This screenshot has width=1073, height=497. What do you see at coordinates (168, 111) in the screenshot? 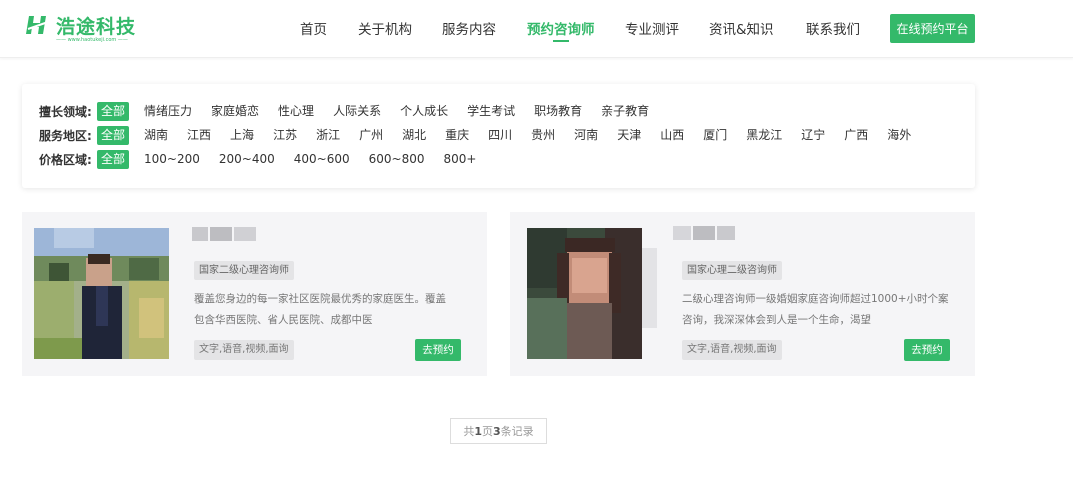
I see `filter-domain-option: 情绪压力` at bounding box center [168, 111].